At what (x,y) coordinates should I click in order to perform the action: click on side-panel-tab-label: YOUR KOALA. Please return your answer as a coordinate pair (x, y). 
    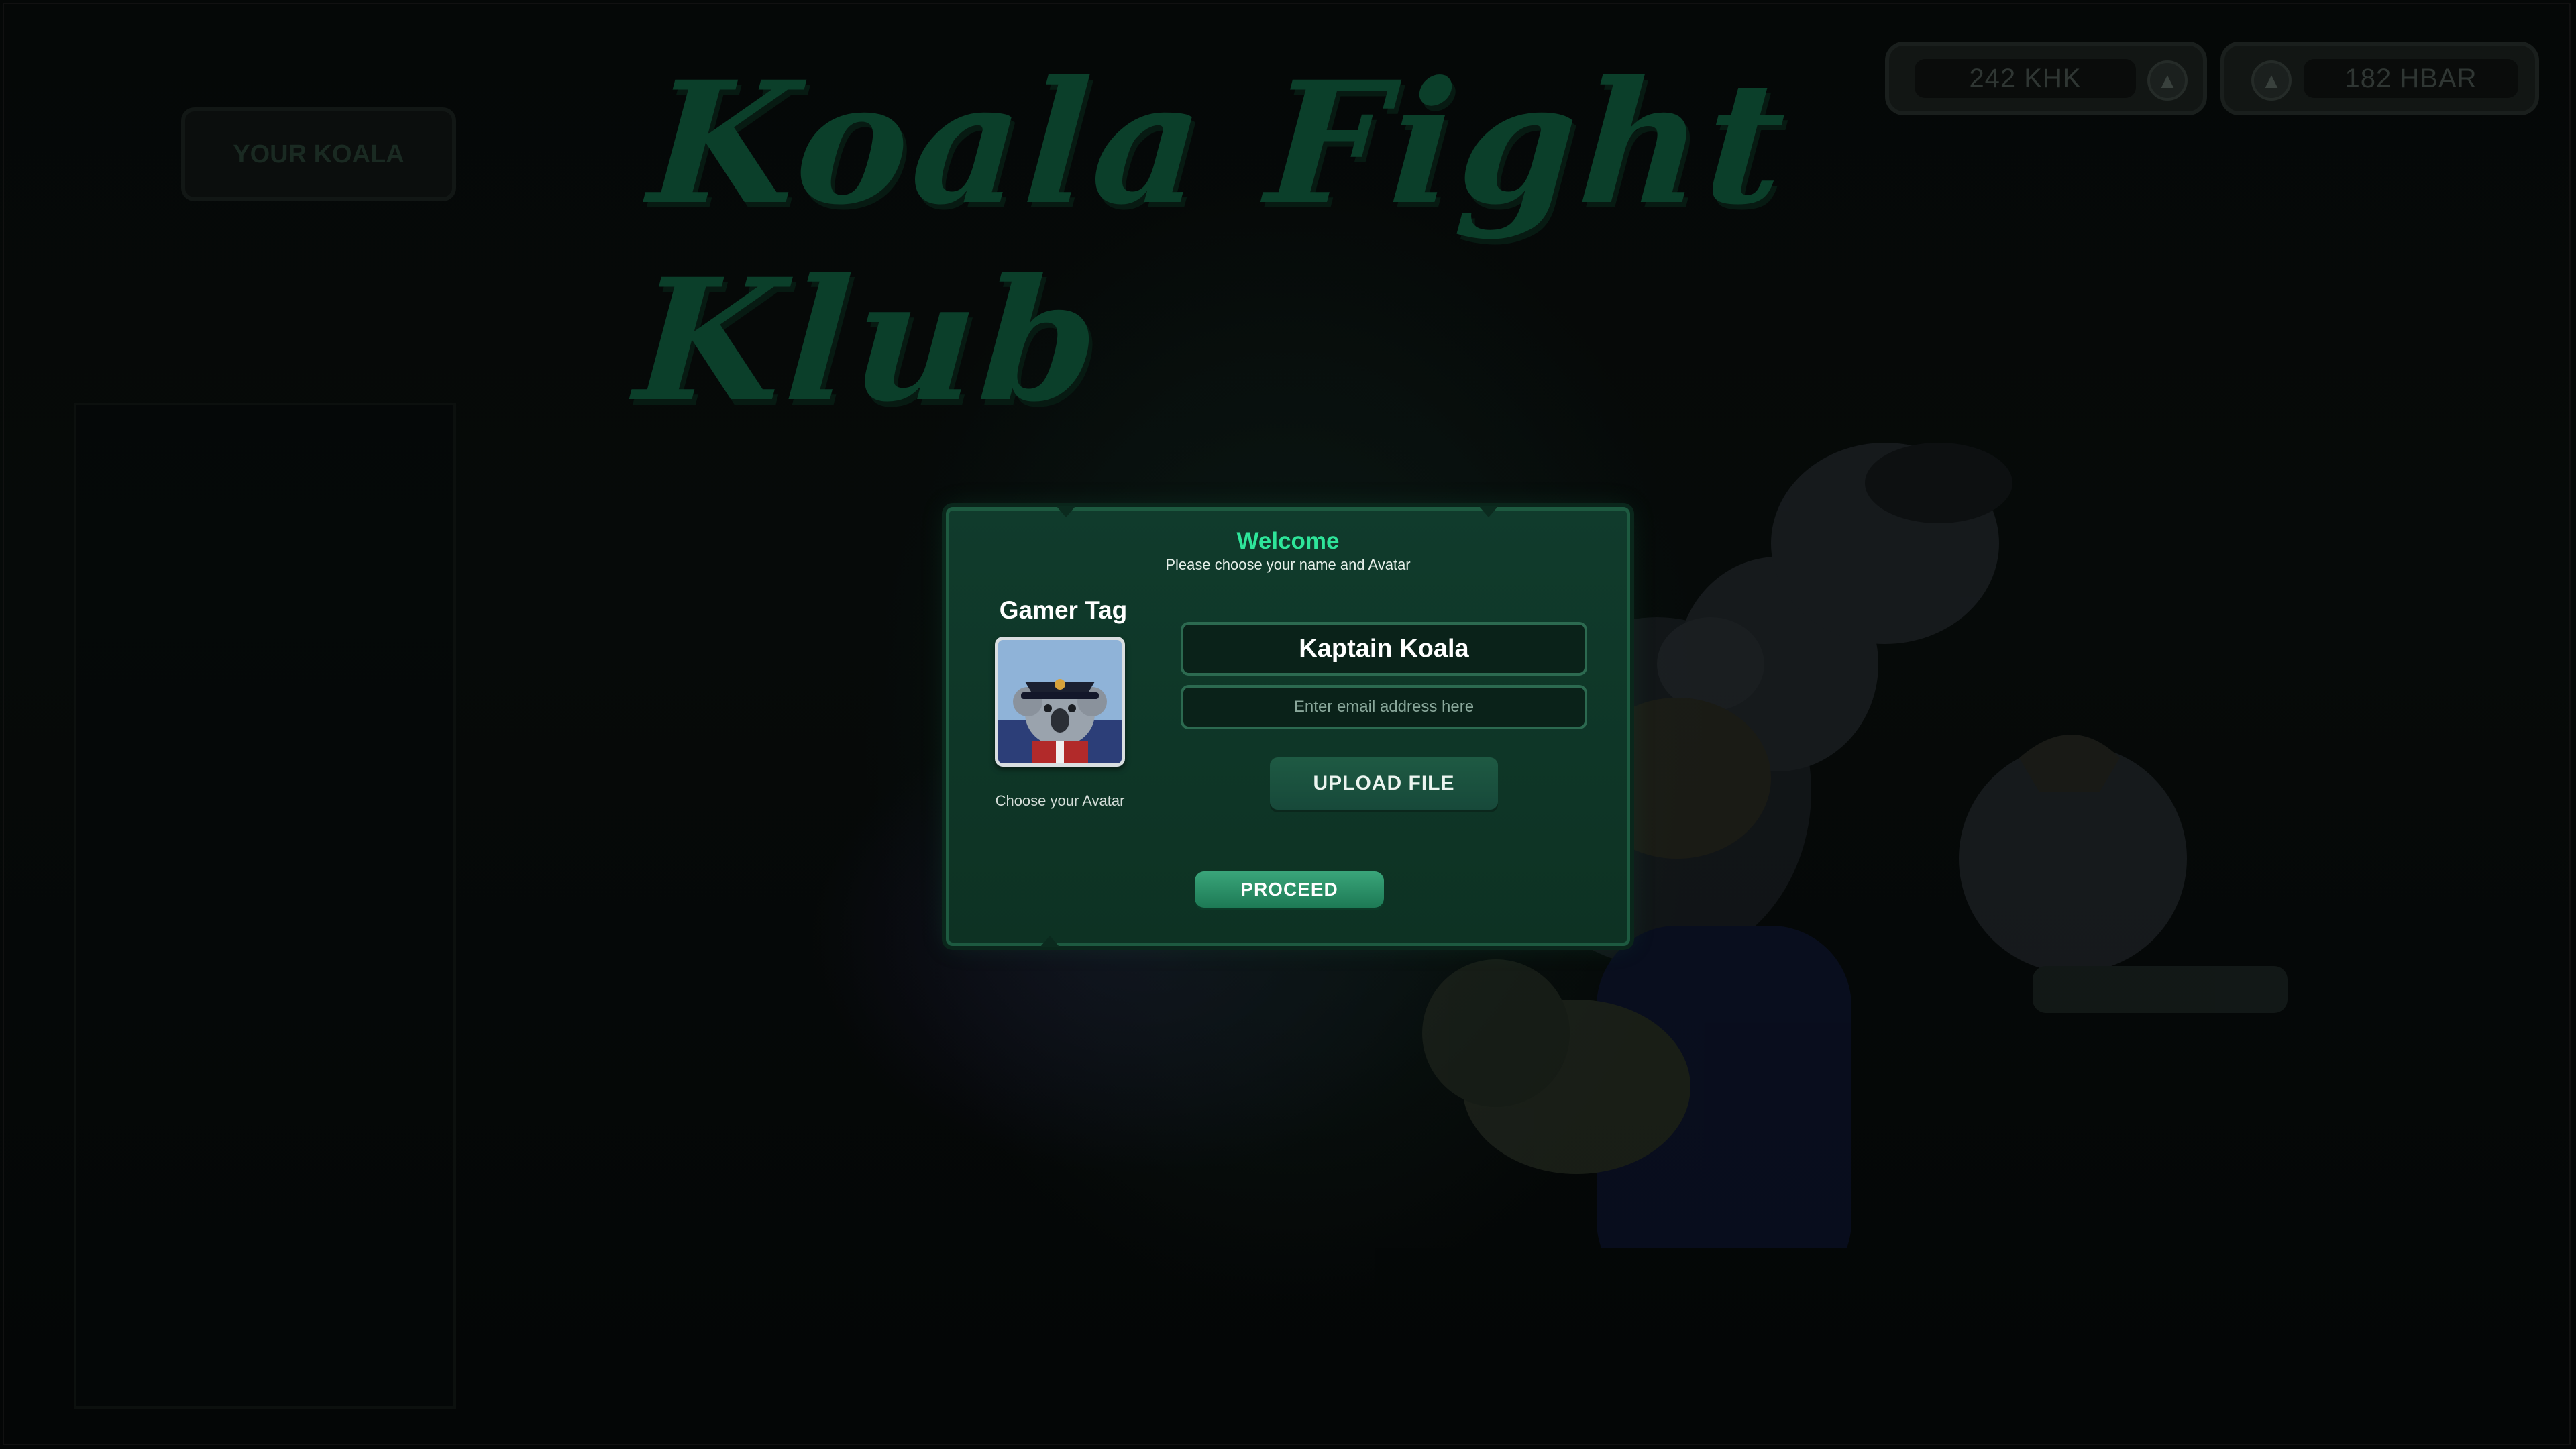
    Looking at the image, I should click on (319, 154).